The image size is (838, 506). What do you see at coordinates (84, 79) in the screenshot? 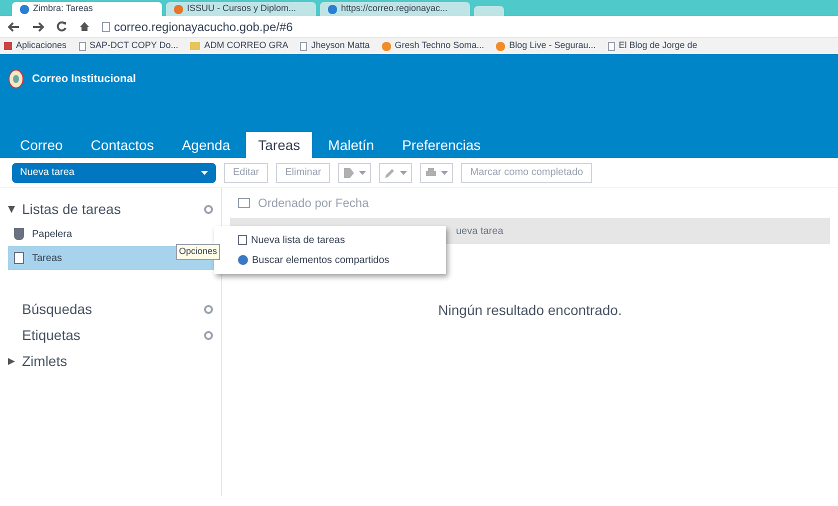
I see `logo-text: Correo Institucional` at bounding box center [84, 79].